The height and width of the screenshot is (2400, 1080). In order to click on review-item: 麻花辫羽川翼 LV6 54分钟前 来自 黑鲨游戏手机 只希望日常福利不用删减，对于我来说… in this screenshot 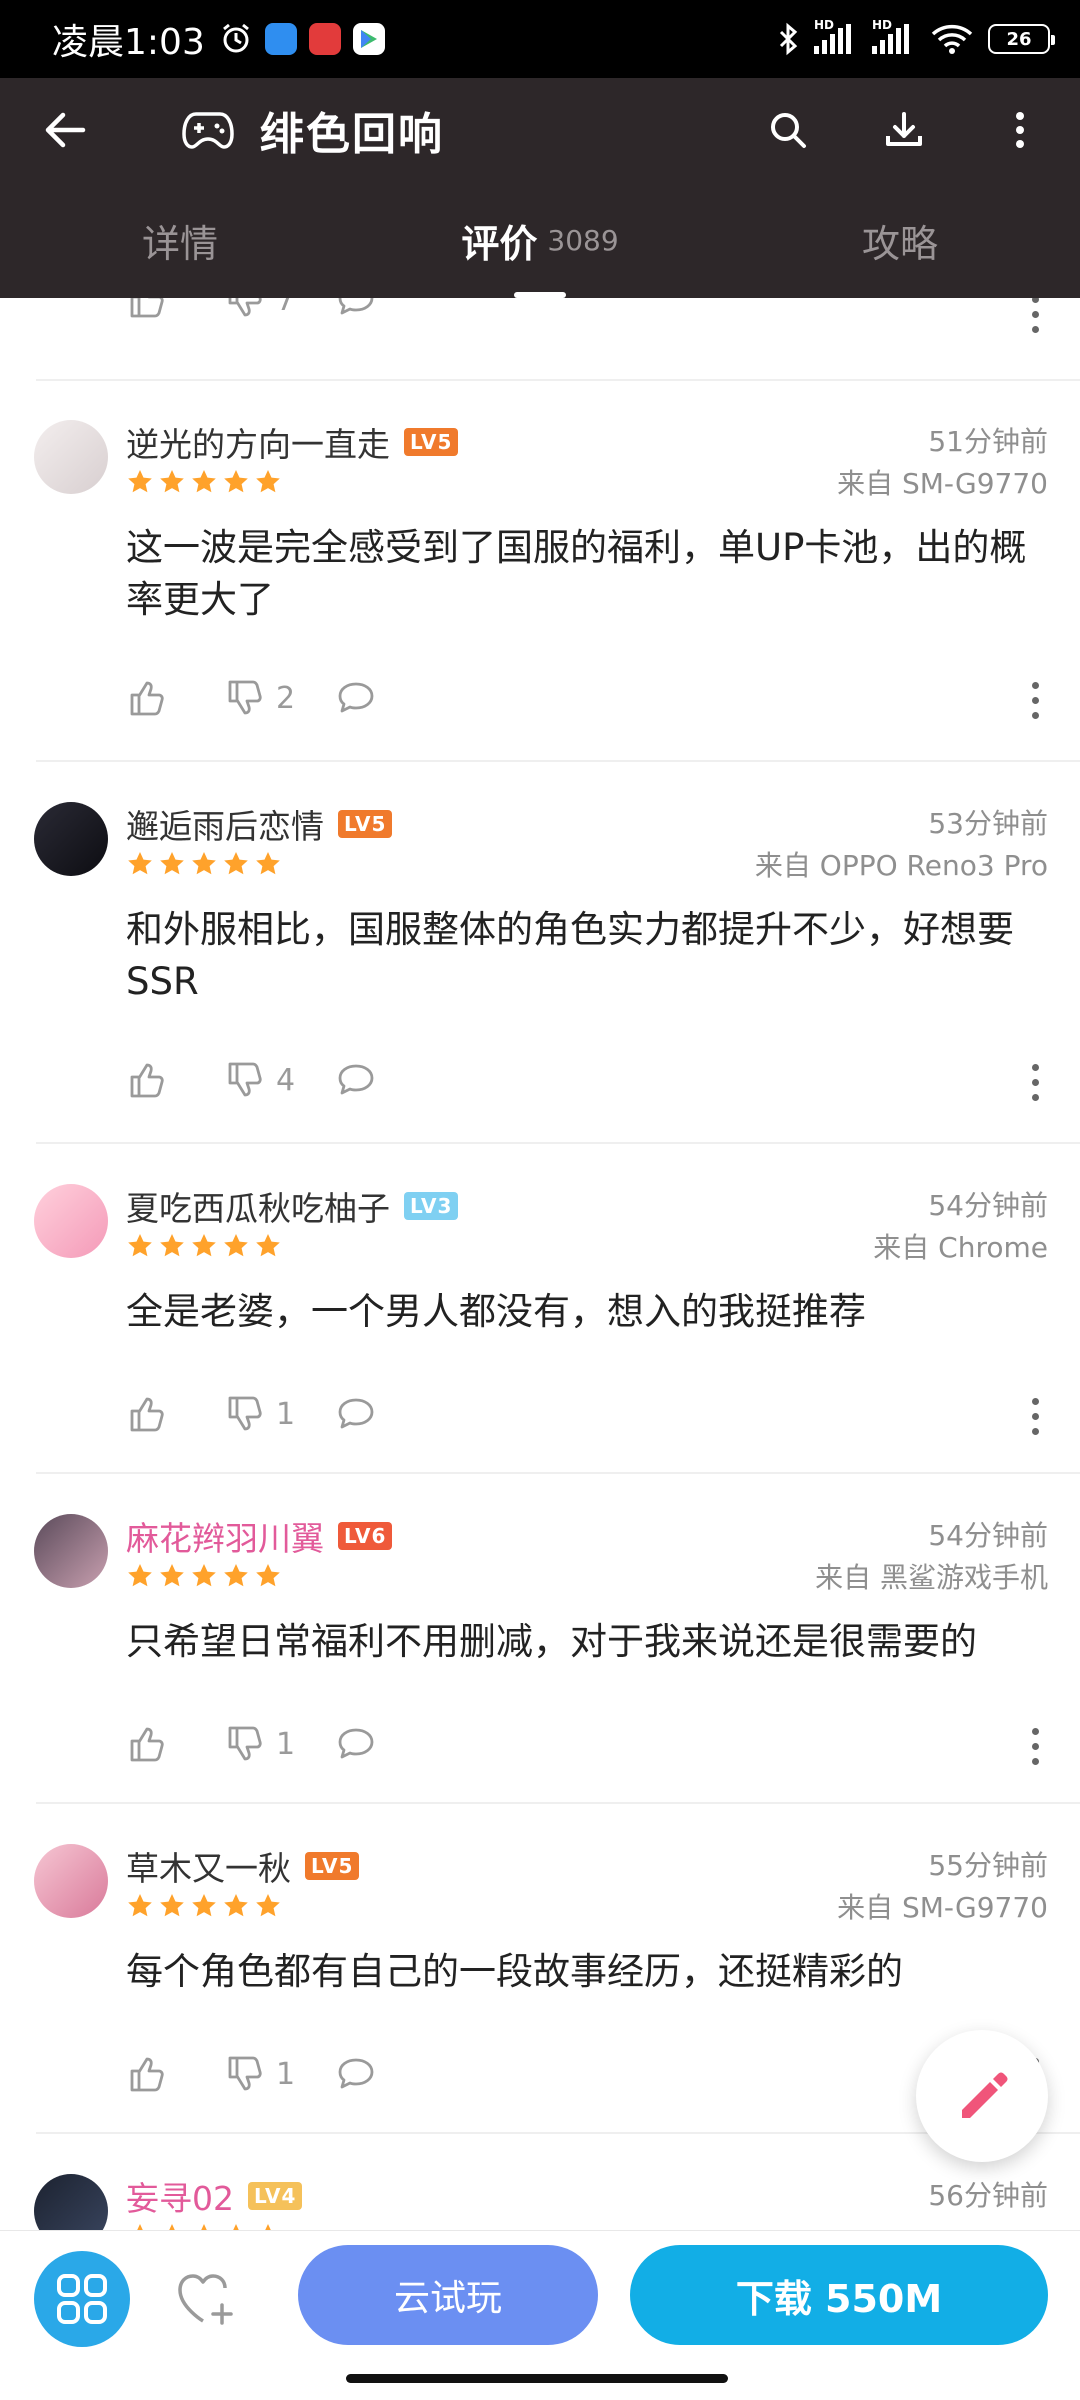, I will do `click(540, 1639)`.